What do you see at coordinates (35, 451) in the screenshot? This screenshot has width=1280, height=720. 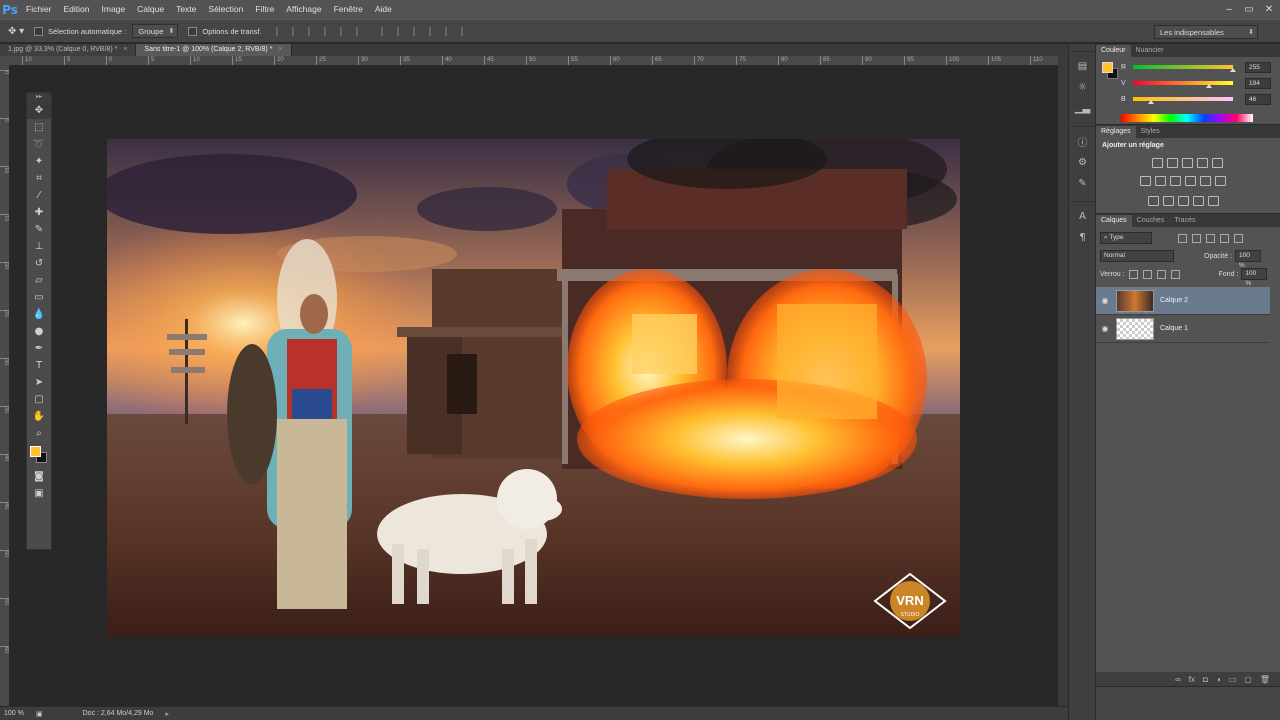 I see `foreground-color-swatch` at bounding box center [35, 451].